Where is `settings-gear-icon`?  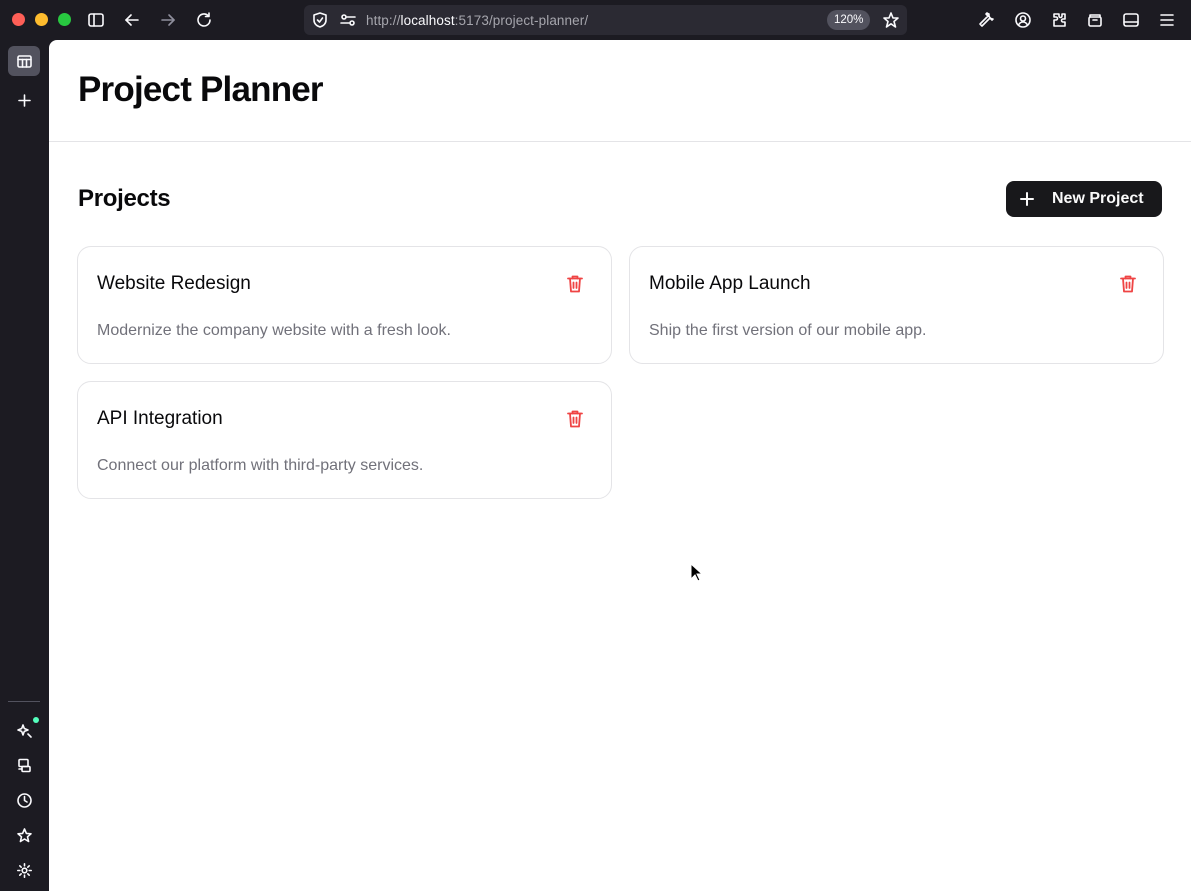
settings-gear-icon is located at coordinates (24, 870).